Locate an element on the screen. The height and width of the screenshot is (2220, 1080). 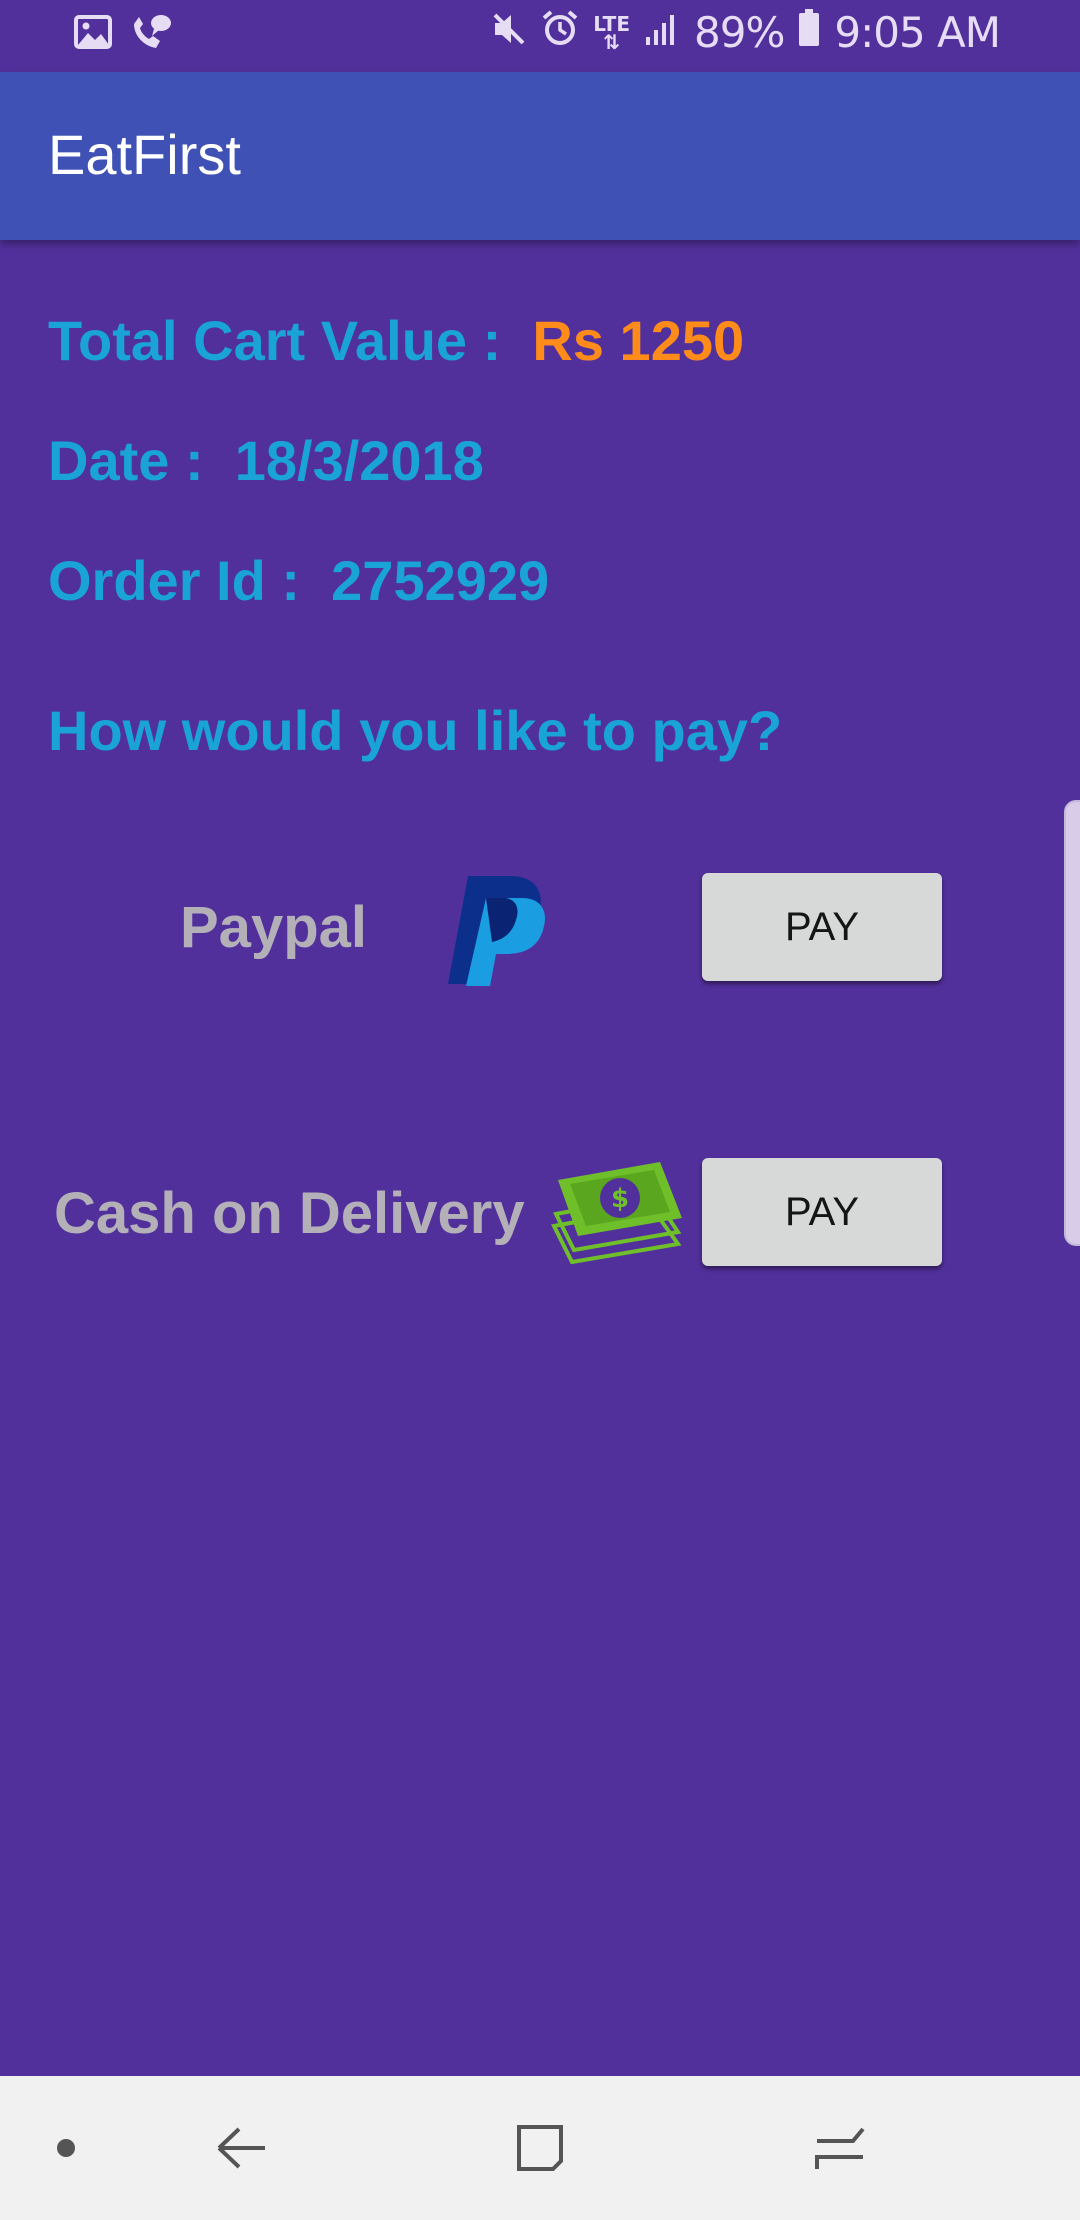
total-cart-value: Rs 1250 is located at coordinates (638, 340).